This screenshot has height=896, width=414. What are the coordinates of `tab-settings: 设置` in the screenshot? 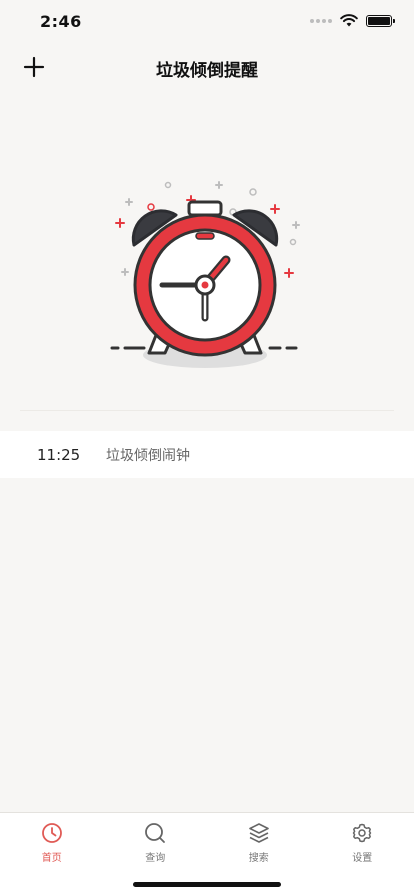 It's located at (362, 854).